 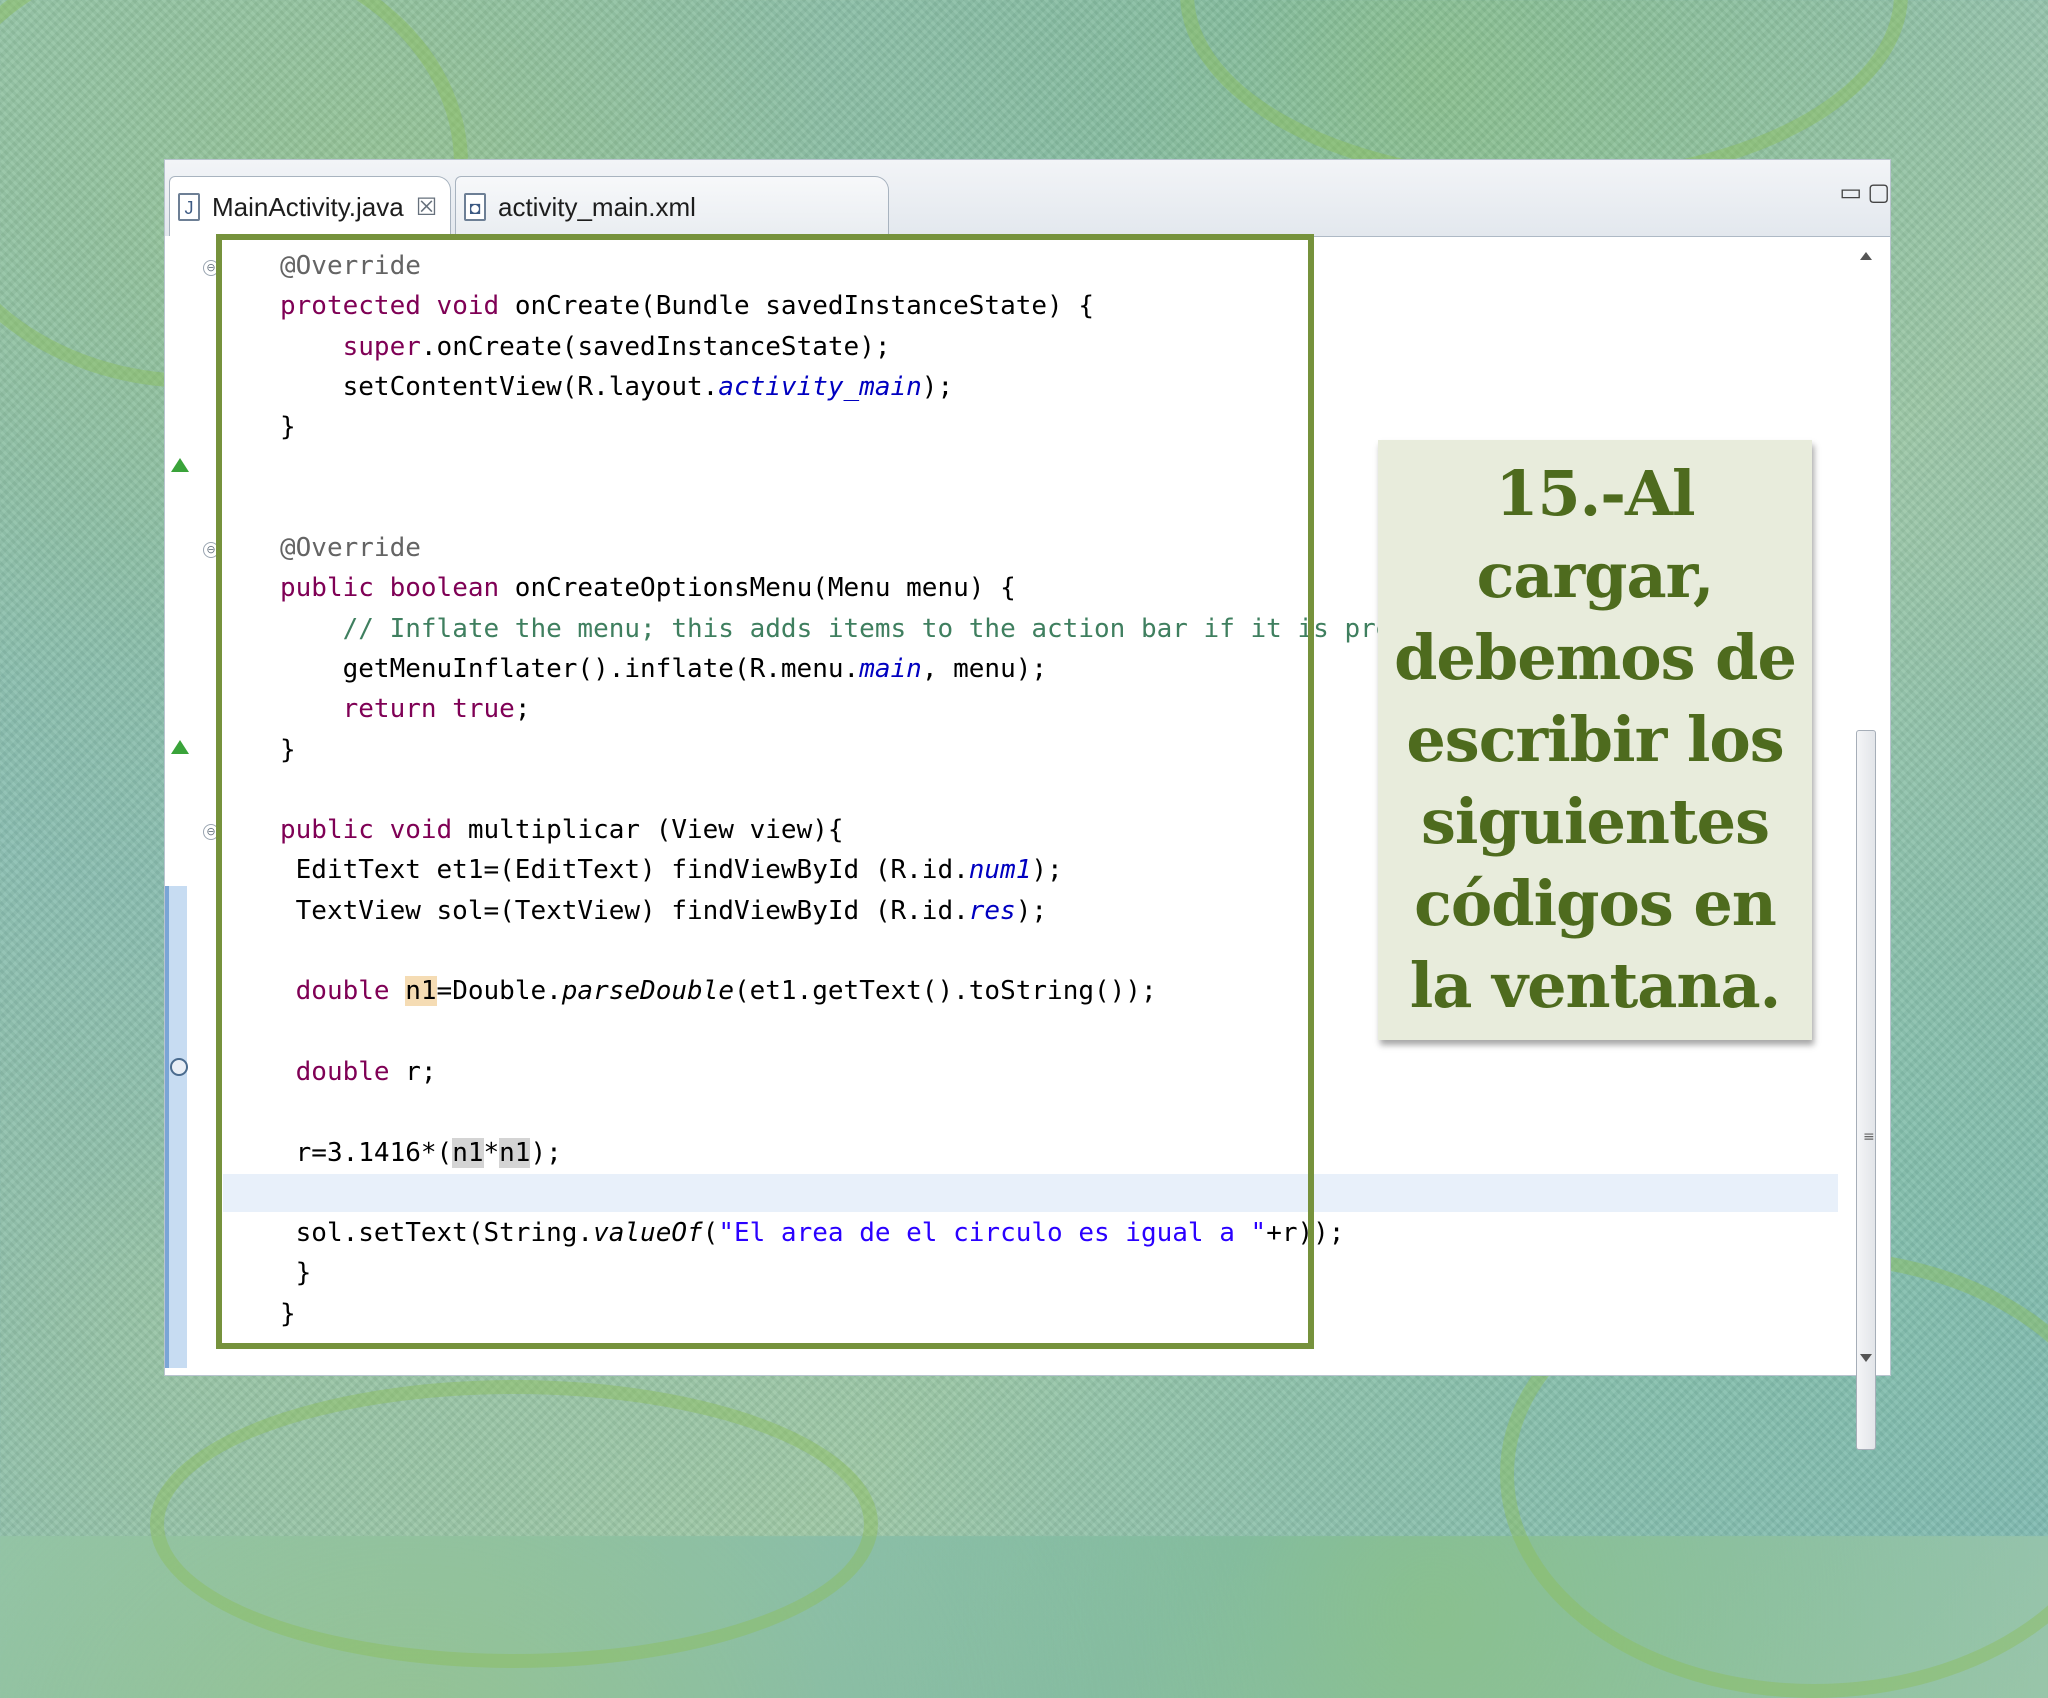 What do you see at coordinates (427, 207) in the screenshot?
I see `close-icon: ☒` at bounding box center [427, 207].